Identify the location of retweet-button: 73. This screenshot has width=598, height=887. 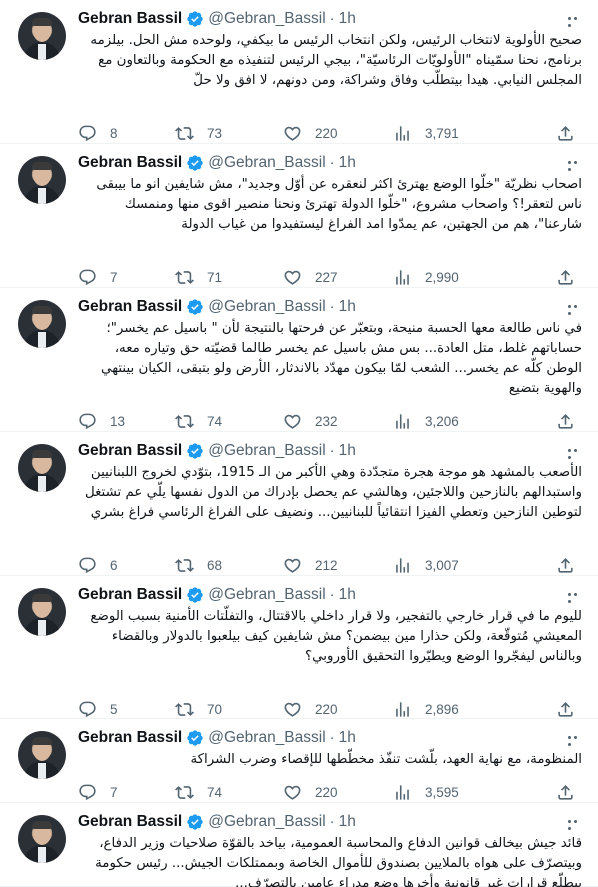
(229, 133).